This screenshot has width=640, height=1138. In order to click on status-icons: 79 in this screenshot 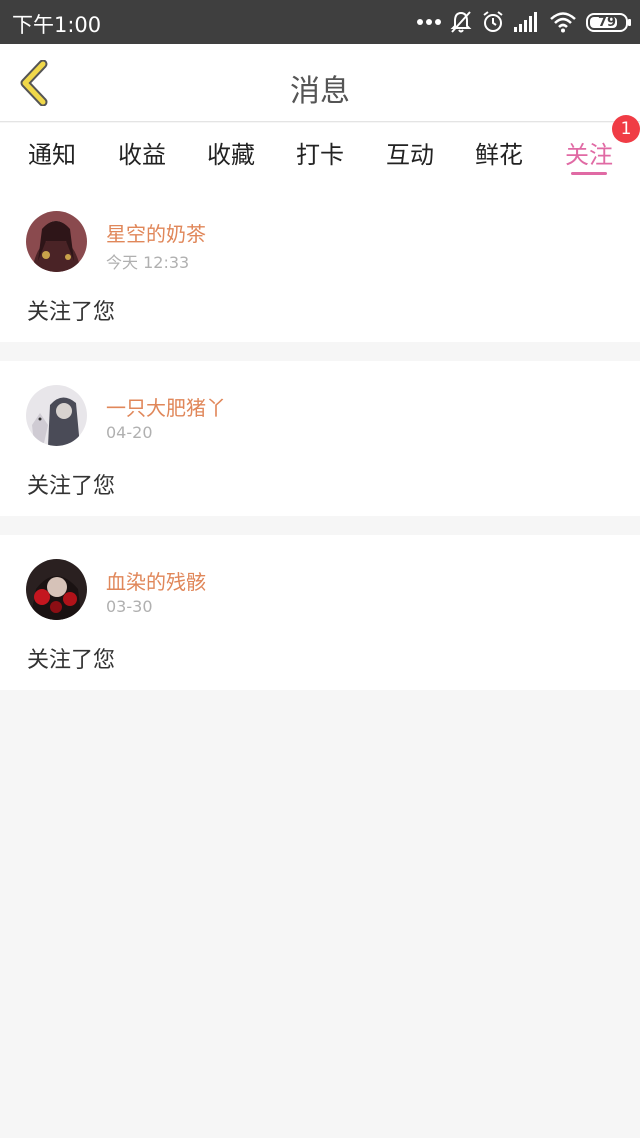, I will do `click(524, 22)`.